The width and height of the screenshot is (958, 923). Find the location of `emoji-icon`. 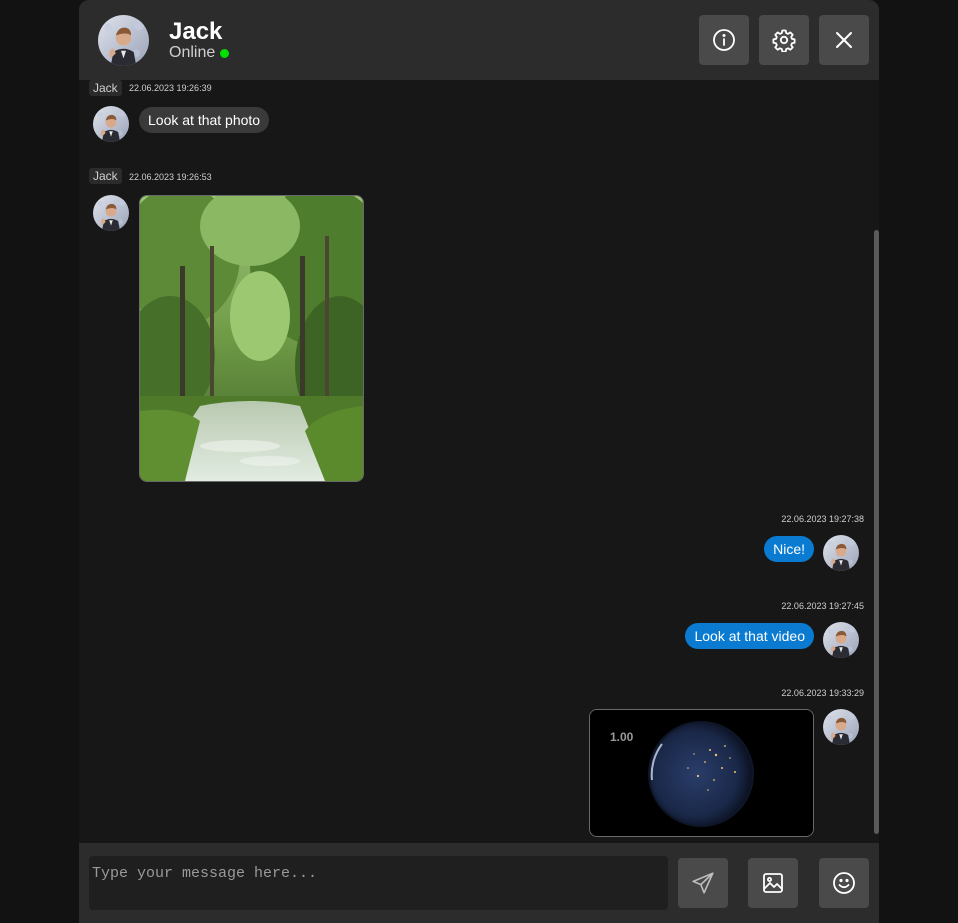

emoji-icon is located at coordinates (844, 883).